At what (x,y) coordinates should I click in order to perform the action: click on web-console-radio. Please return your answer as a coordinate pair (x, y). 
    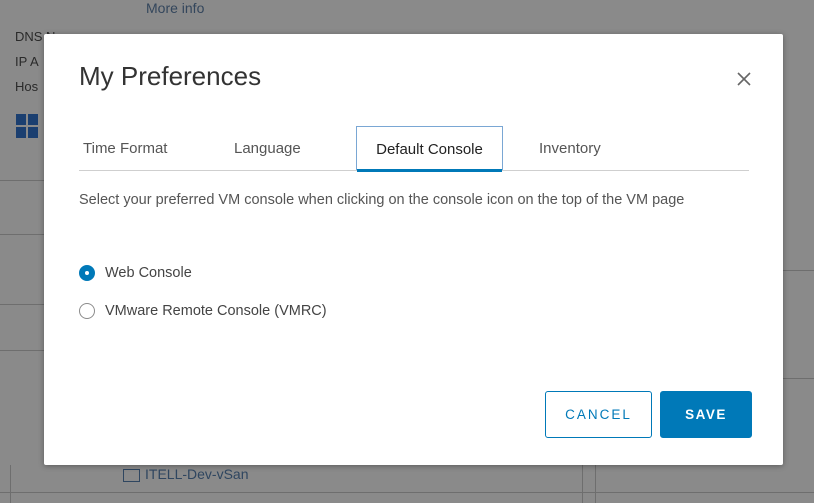
    Looking at the image, I should click on (87, 273).